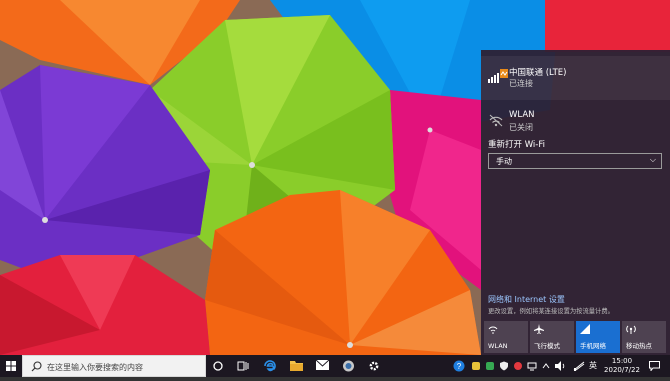 This screenshot has height=381, width=670. I want to click on task-view-icon, so click(243, 366).